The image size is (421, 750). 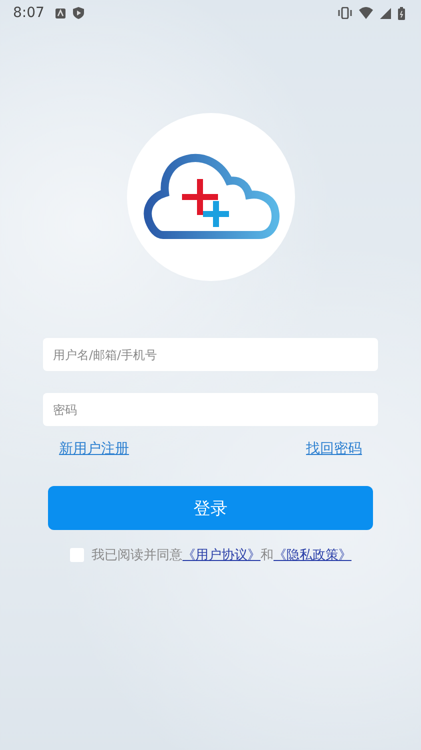 I want to click on agreement-text: 我已阅读并同意《用户协议》和《隐私政策》, so click(x=222, y=555).